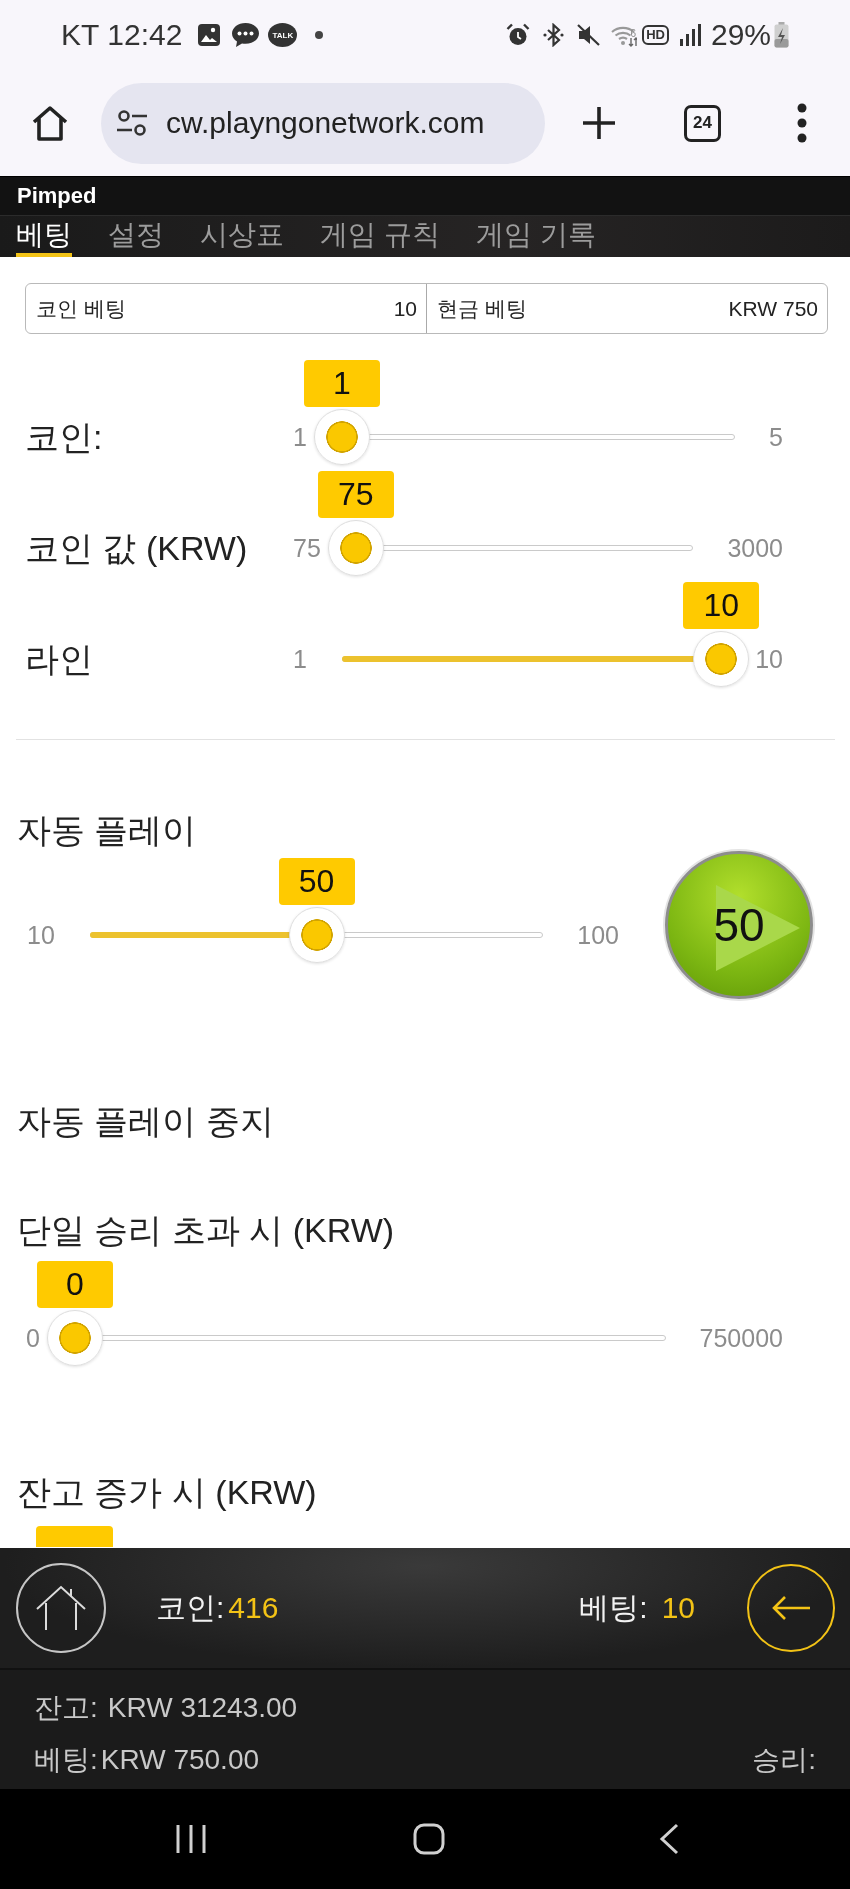  I want to click on bet-value: 10, so click(678, 1608).